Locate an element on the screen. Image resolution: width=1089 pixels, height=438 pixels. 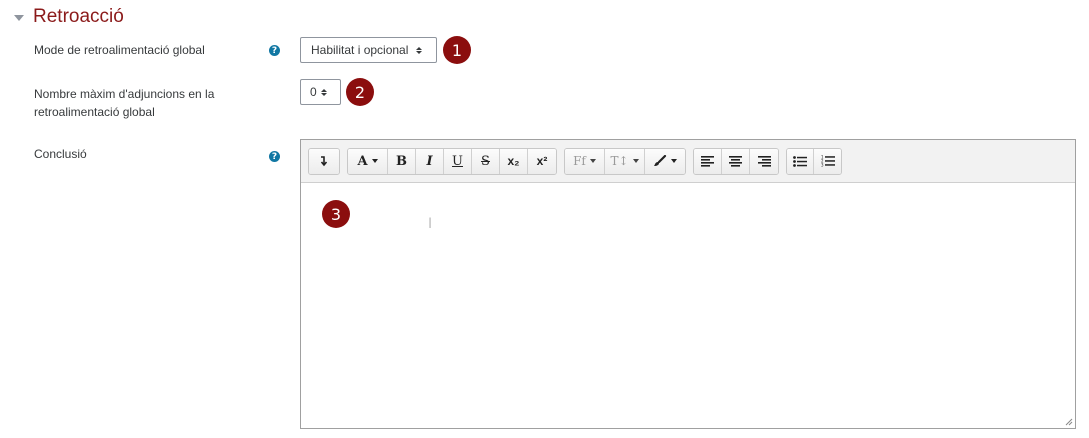
conclusion-label: Conclusió is located at coordinates (60, 154).